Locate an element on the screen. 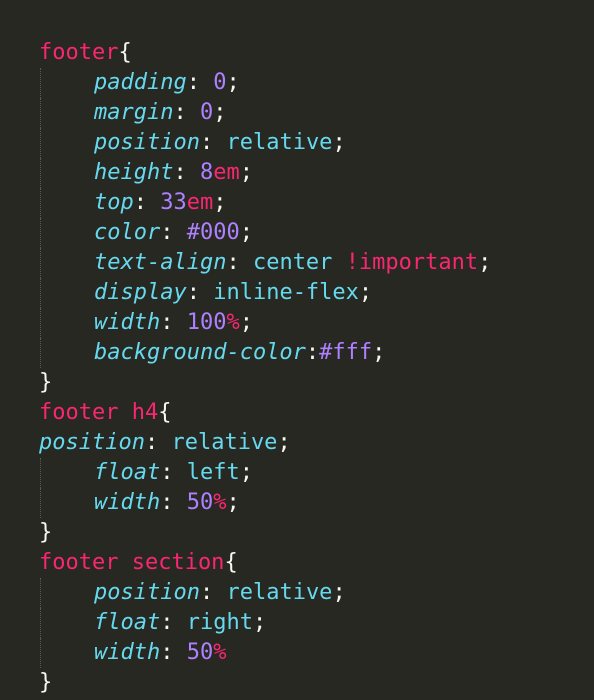 Image resolution: width=594 pixels, height=700 pixels. value-keyword-token: left is located at coordinates (213, 472).